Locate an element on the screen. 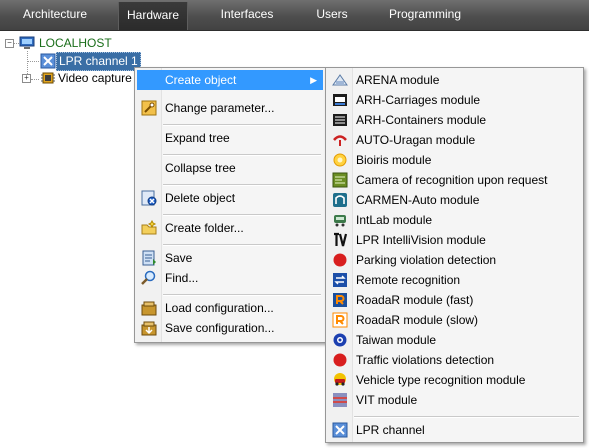 Image resolution: width=589 pixels, height=448 pixels. submenu-item-roadar-slow: RoadaR module (slow) is located at coordinates (454, 320).